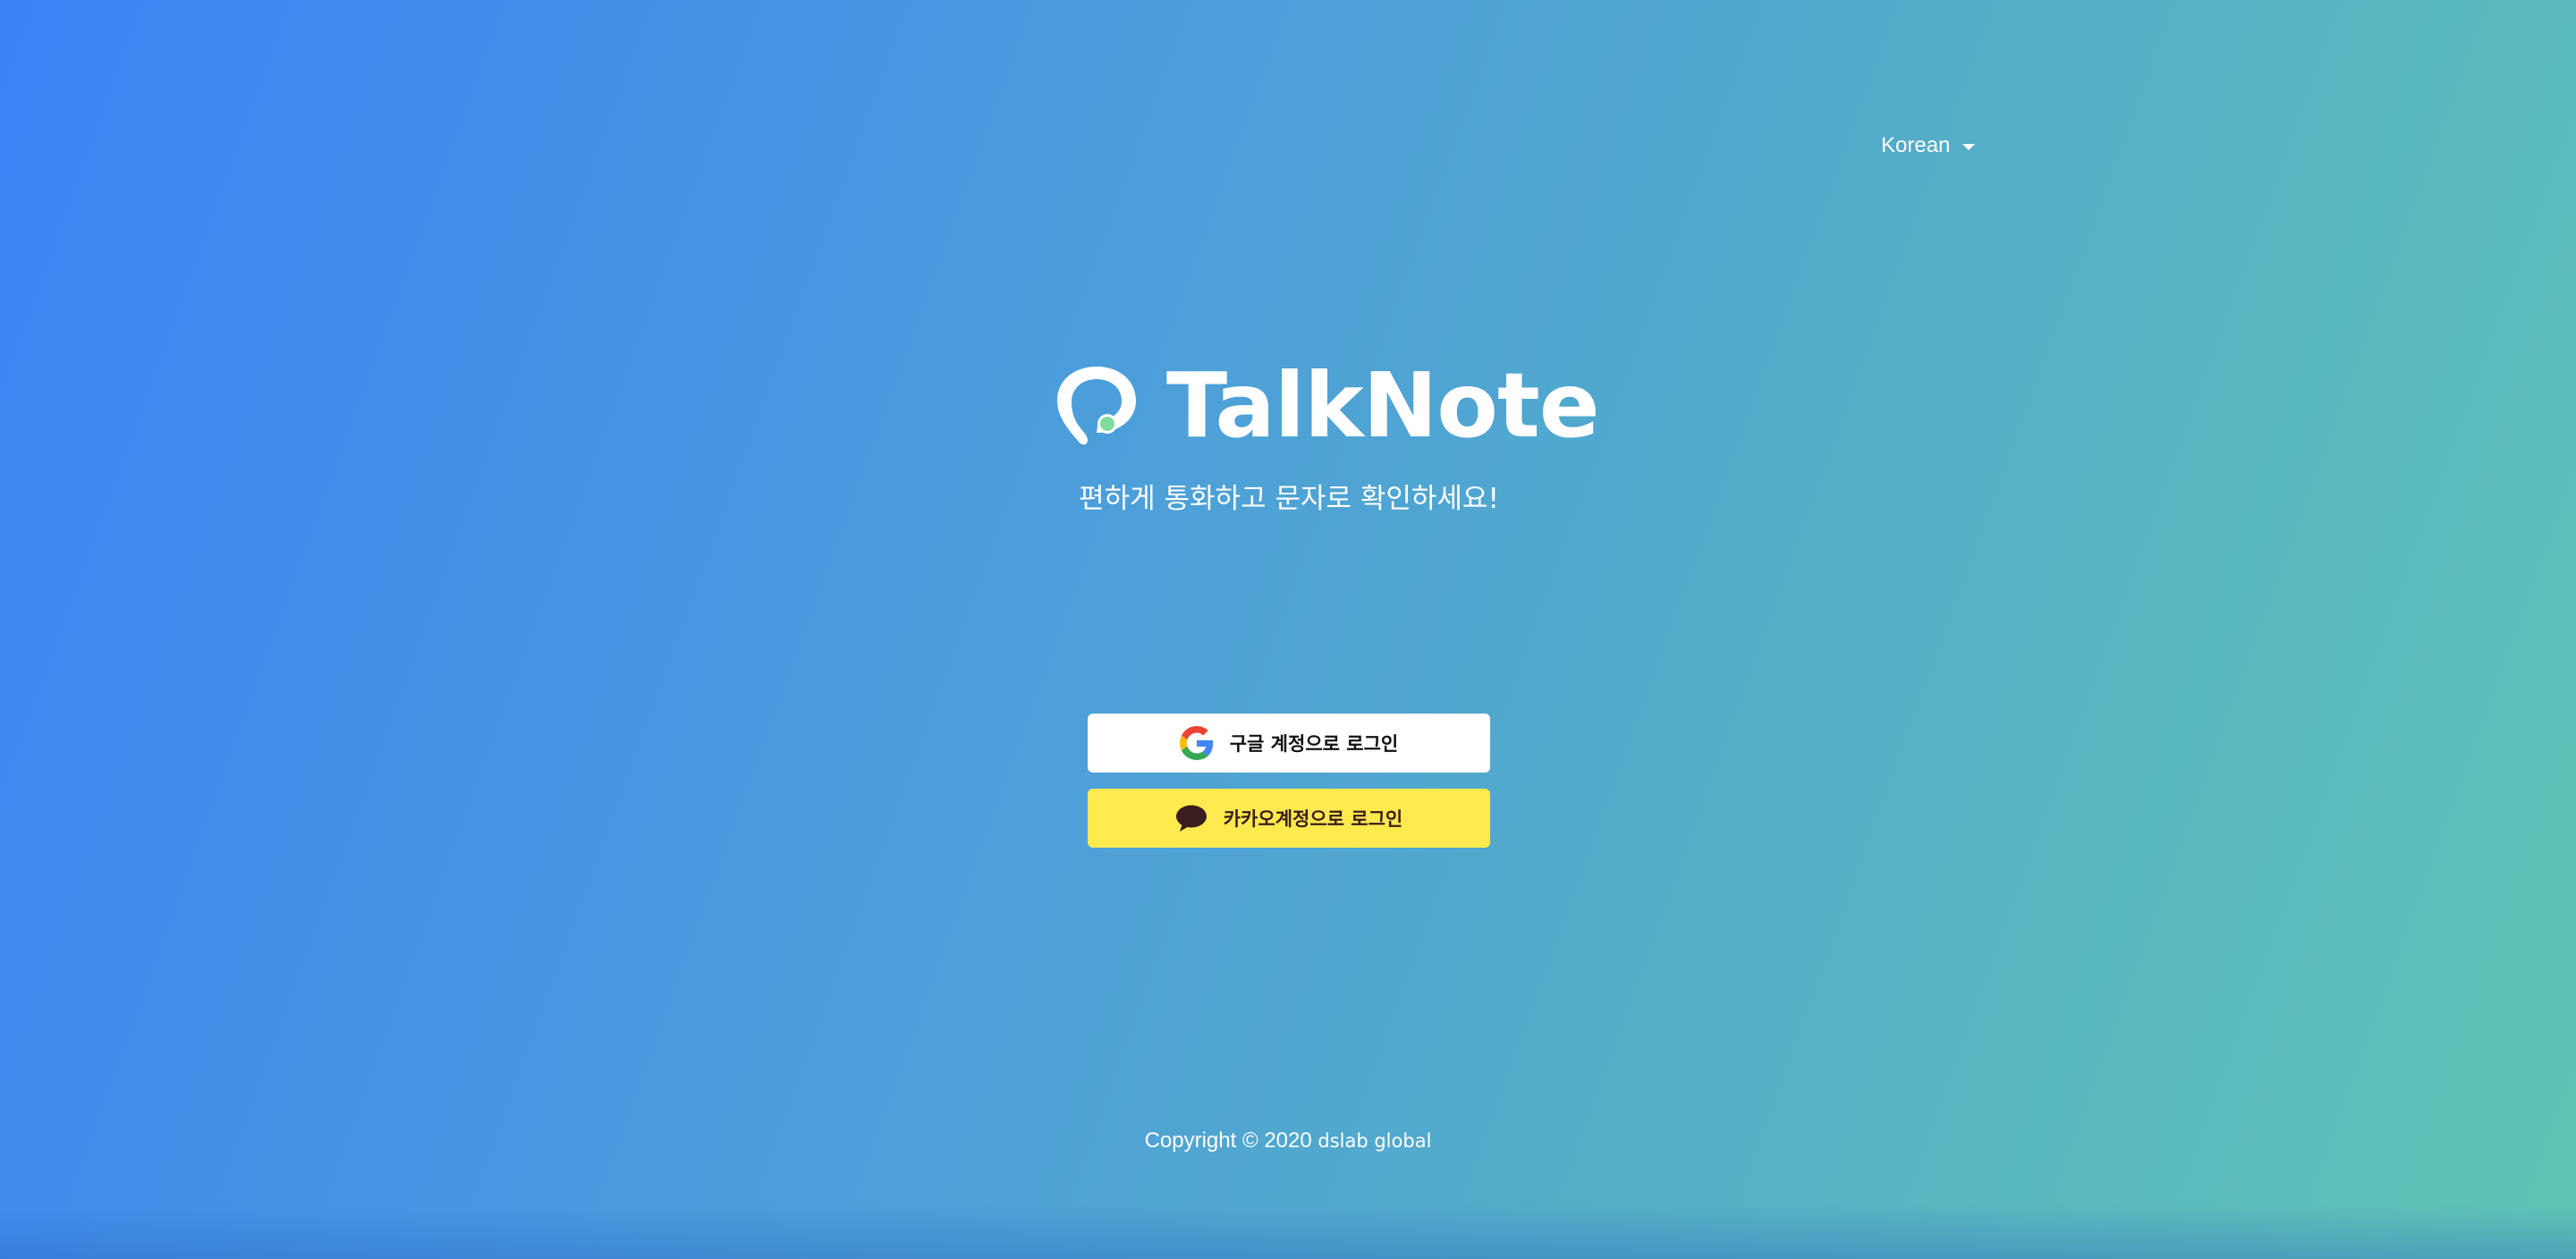 This screenshot has width=2576, height=1259. What do you see at coordinates (1375, 1141) in the screenshot?
I see `company-name: dslab global` at bounding box center [1375, 1141].